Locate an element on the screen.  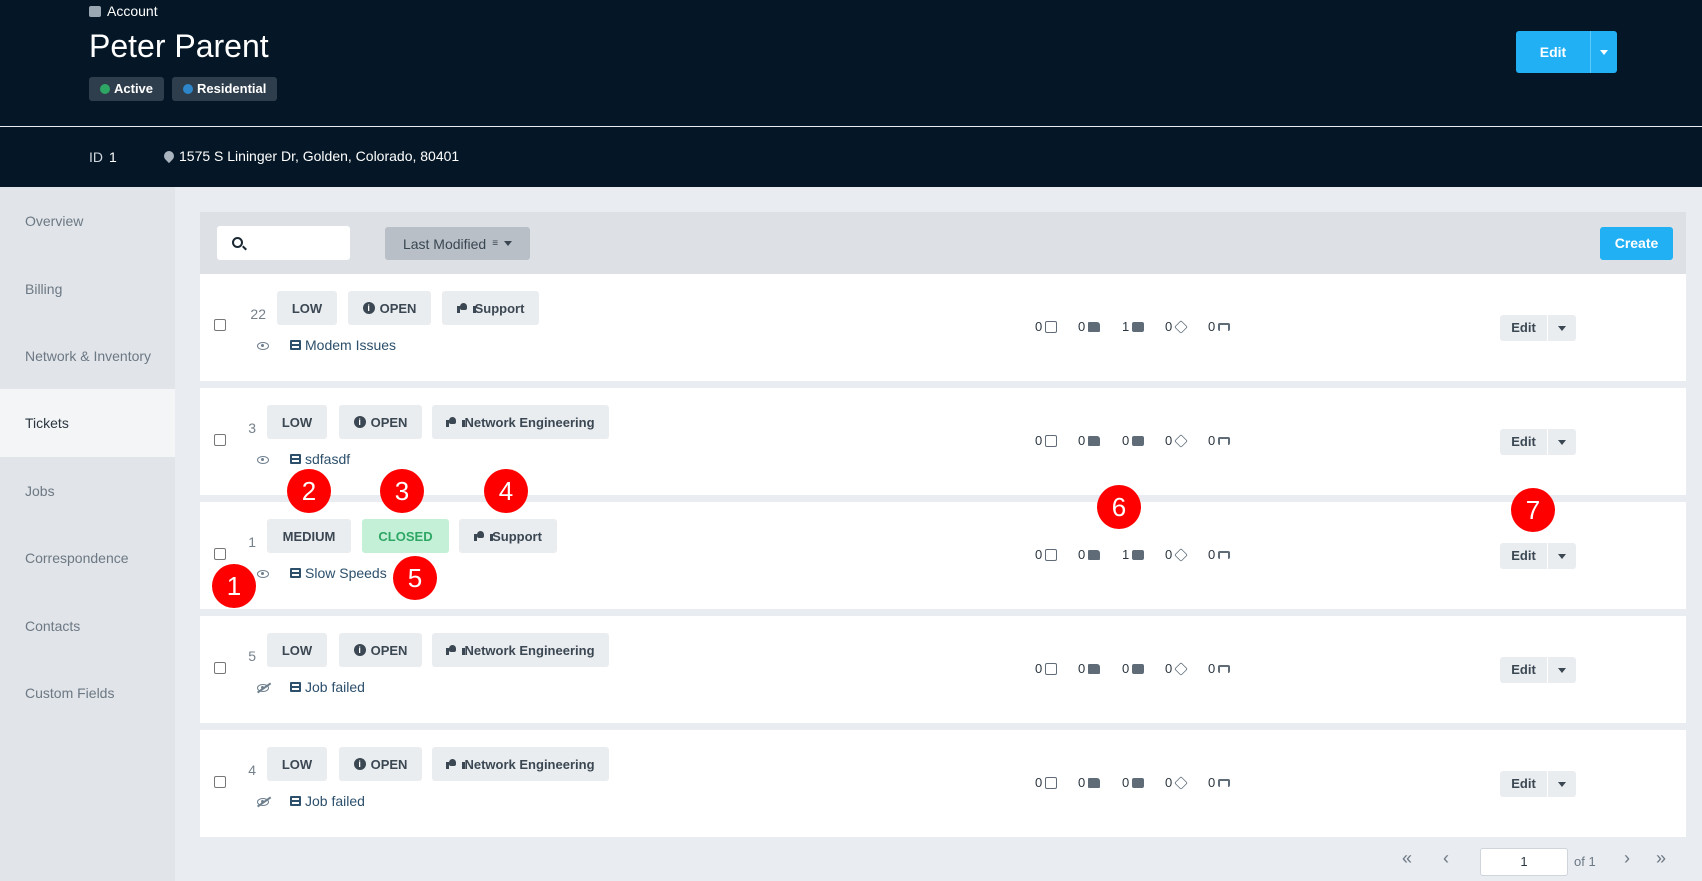
ticket-name-link: Slow Speeds is located at coordinates (338, 573).